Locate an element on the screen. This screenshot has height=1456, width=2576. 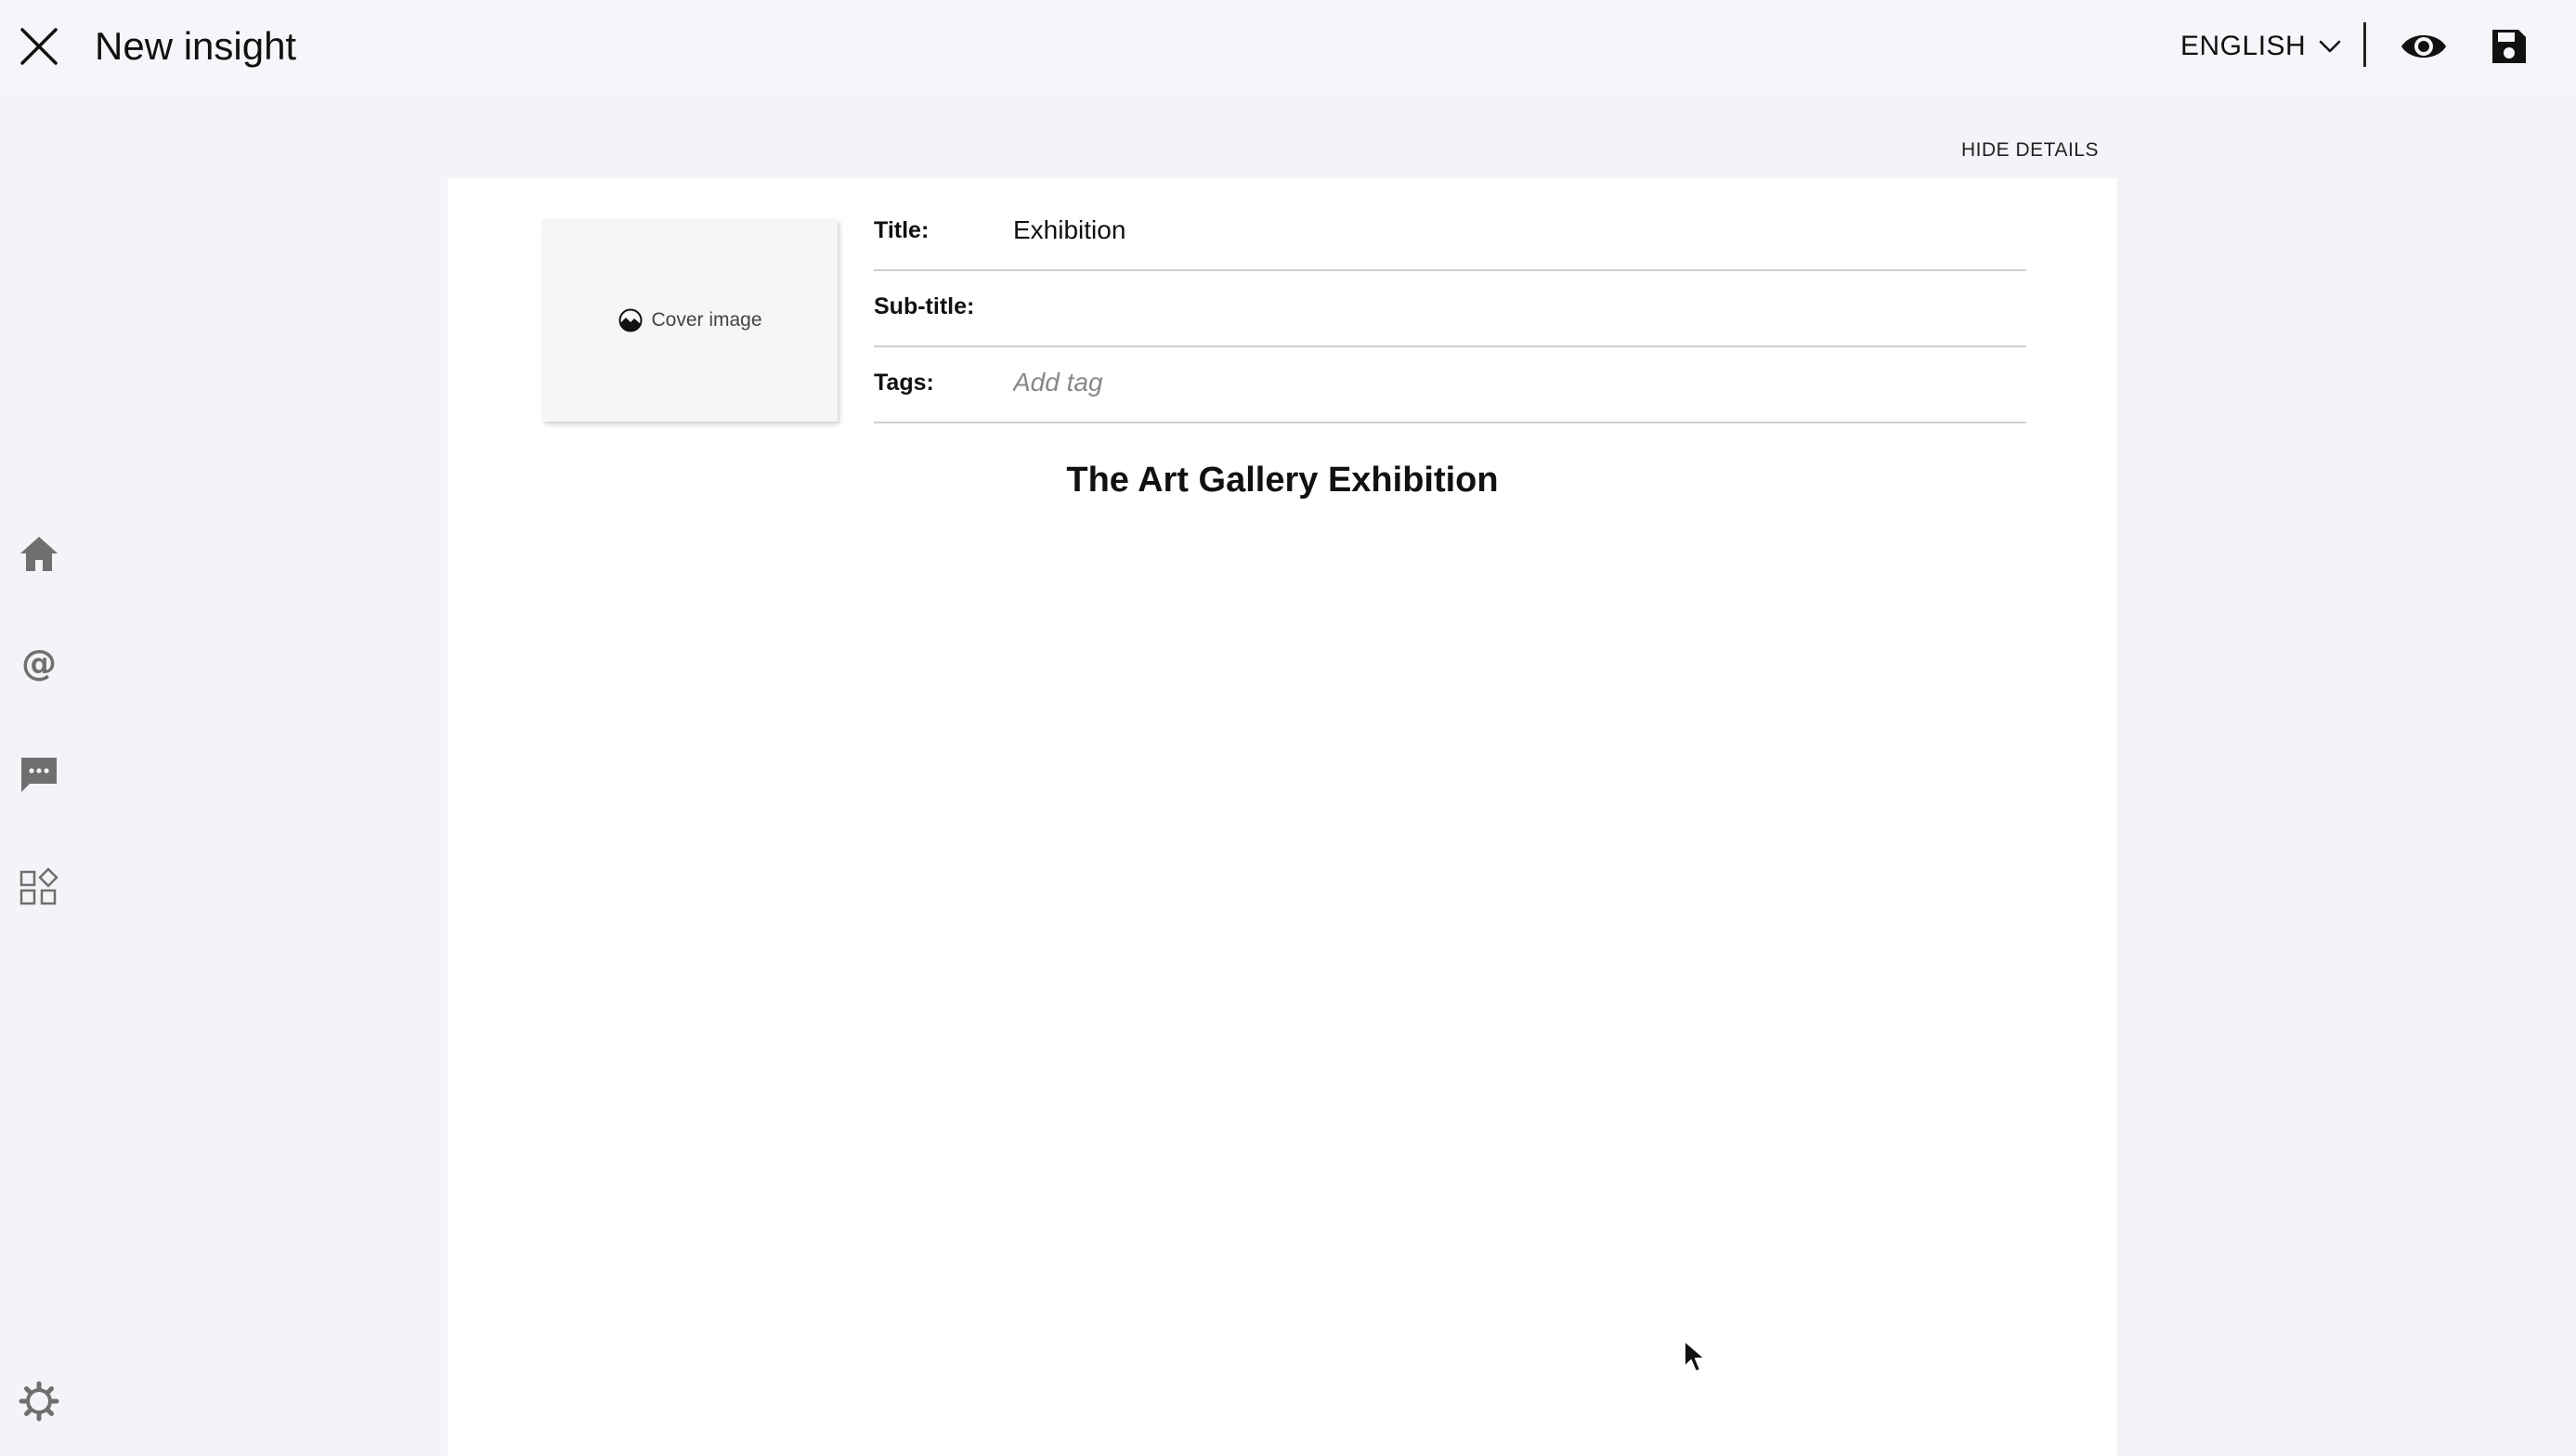
page-title: New insight is located at coordinates (196, 46).